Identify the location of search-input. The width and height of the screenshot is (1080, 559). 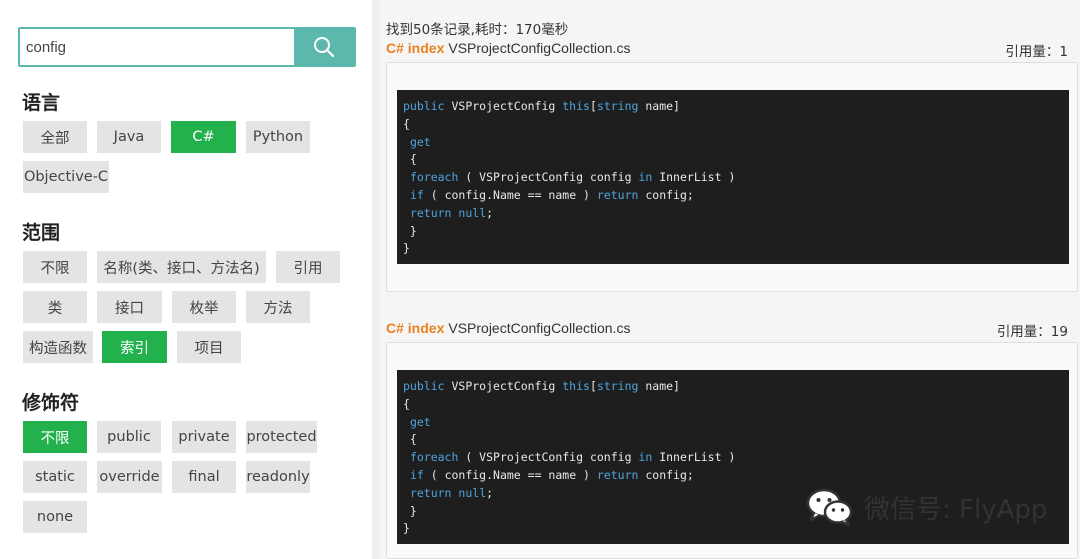
(157, 47).